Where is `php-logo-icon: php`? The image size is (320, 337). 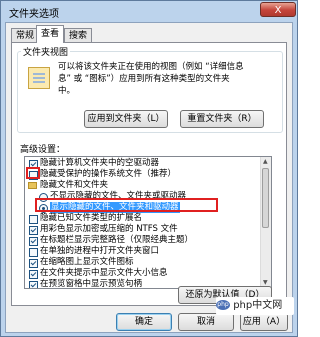
php-logo-icon: php is located at coordinates (223, 305).